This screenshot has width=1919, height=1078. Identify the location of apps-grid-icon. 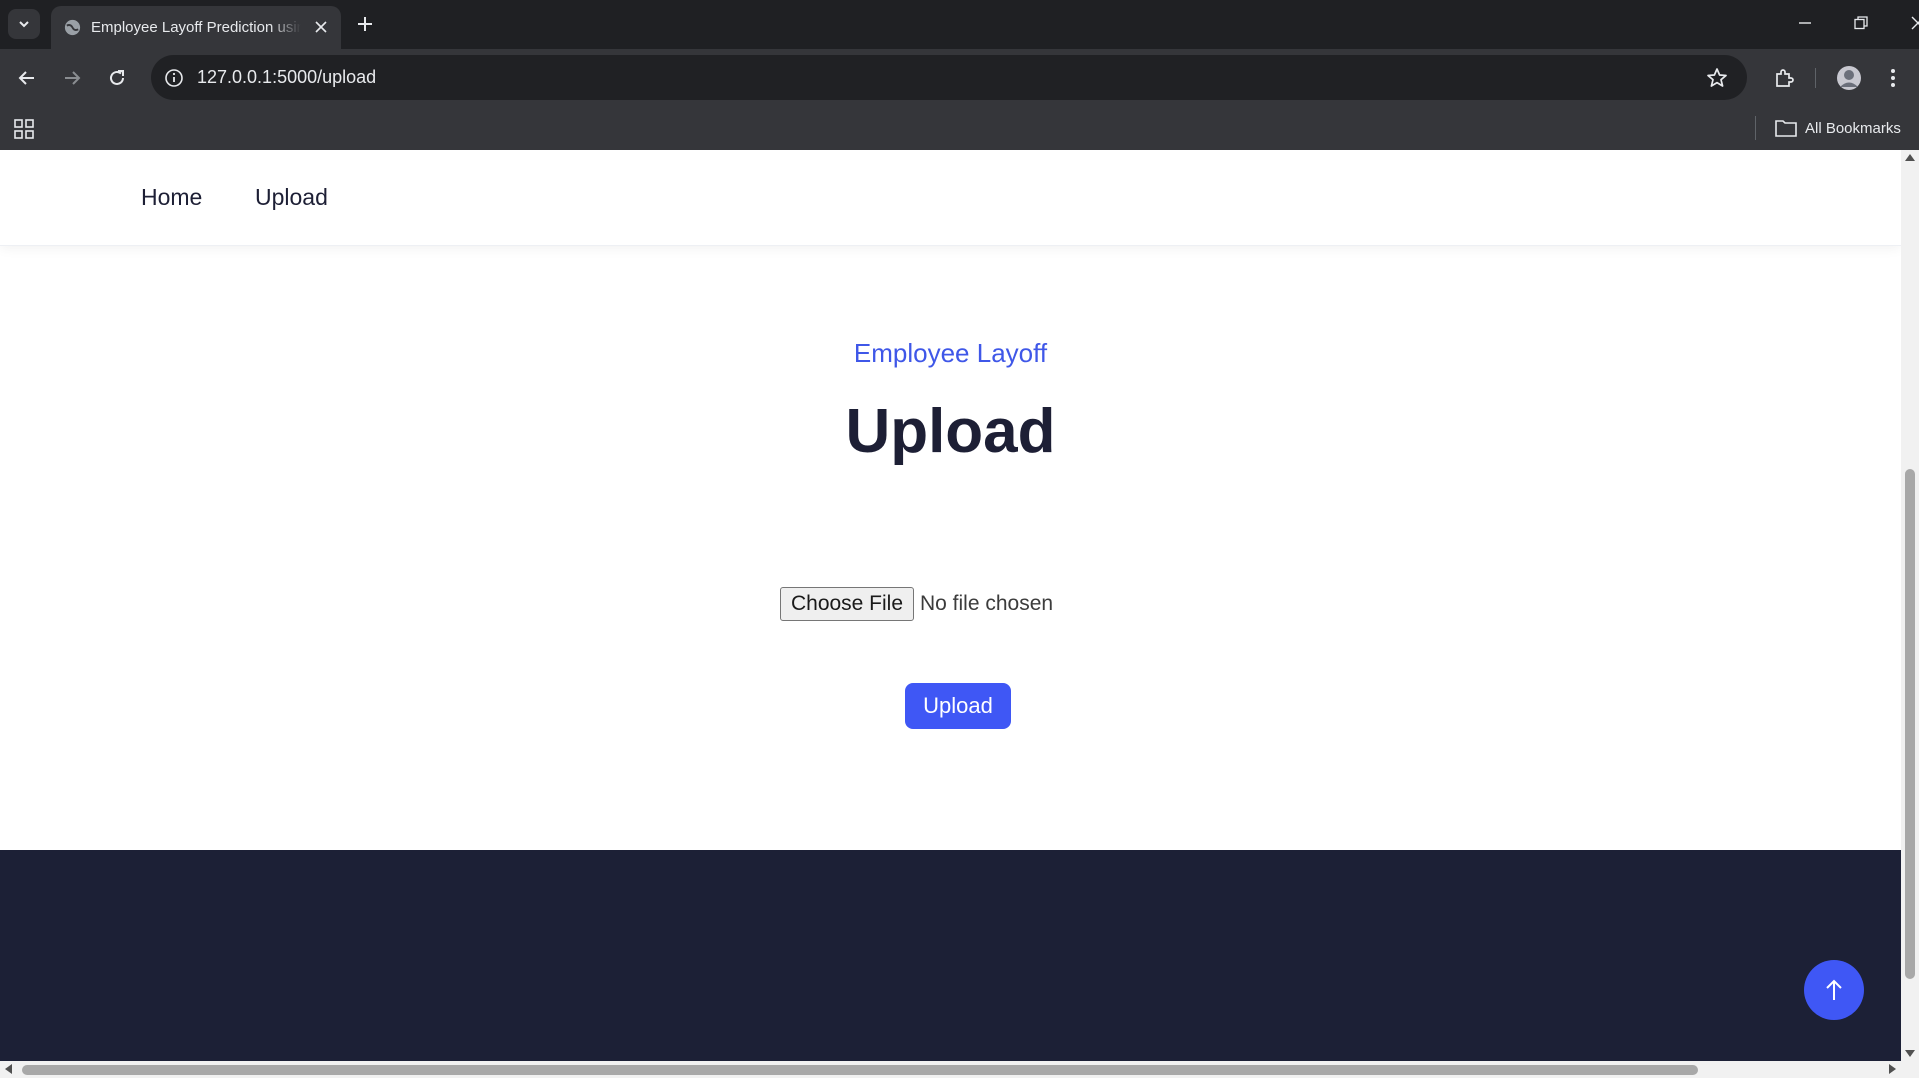
(24, 129).